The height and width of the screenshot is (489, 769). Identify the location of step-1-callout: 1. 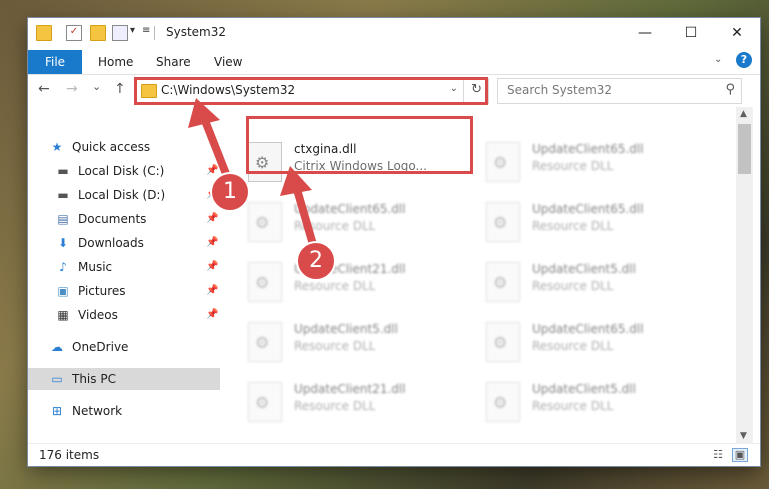
(230, 192).